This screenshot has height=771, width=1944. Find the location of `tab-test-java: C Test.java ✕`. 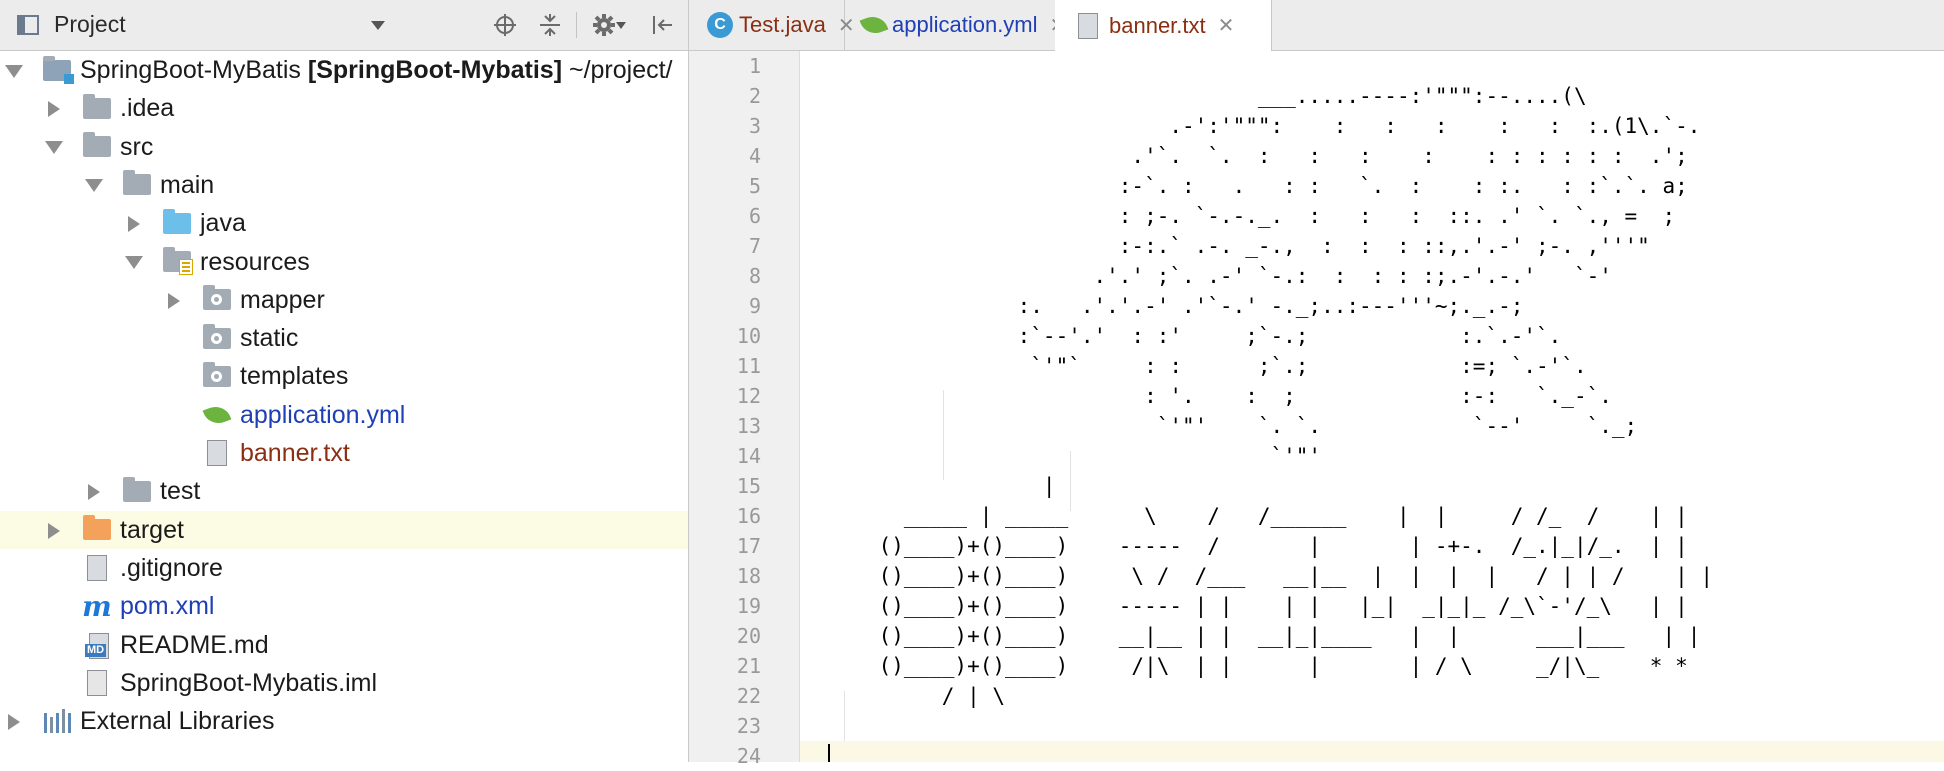

tab-test-java: C Test.java ✕ is located at coordinates (772, 25).